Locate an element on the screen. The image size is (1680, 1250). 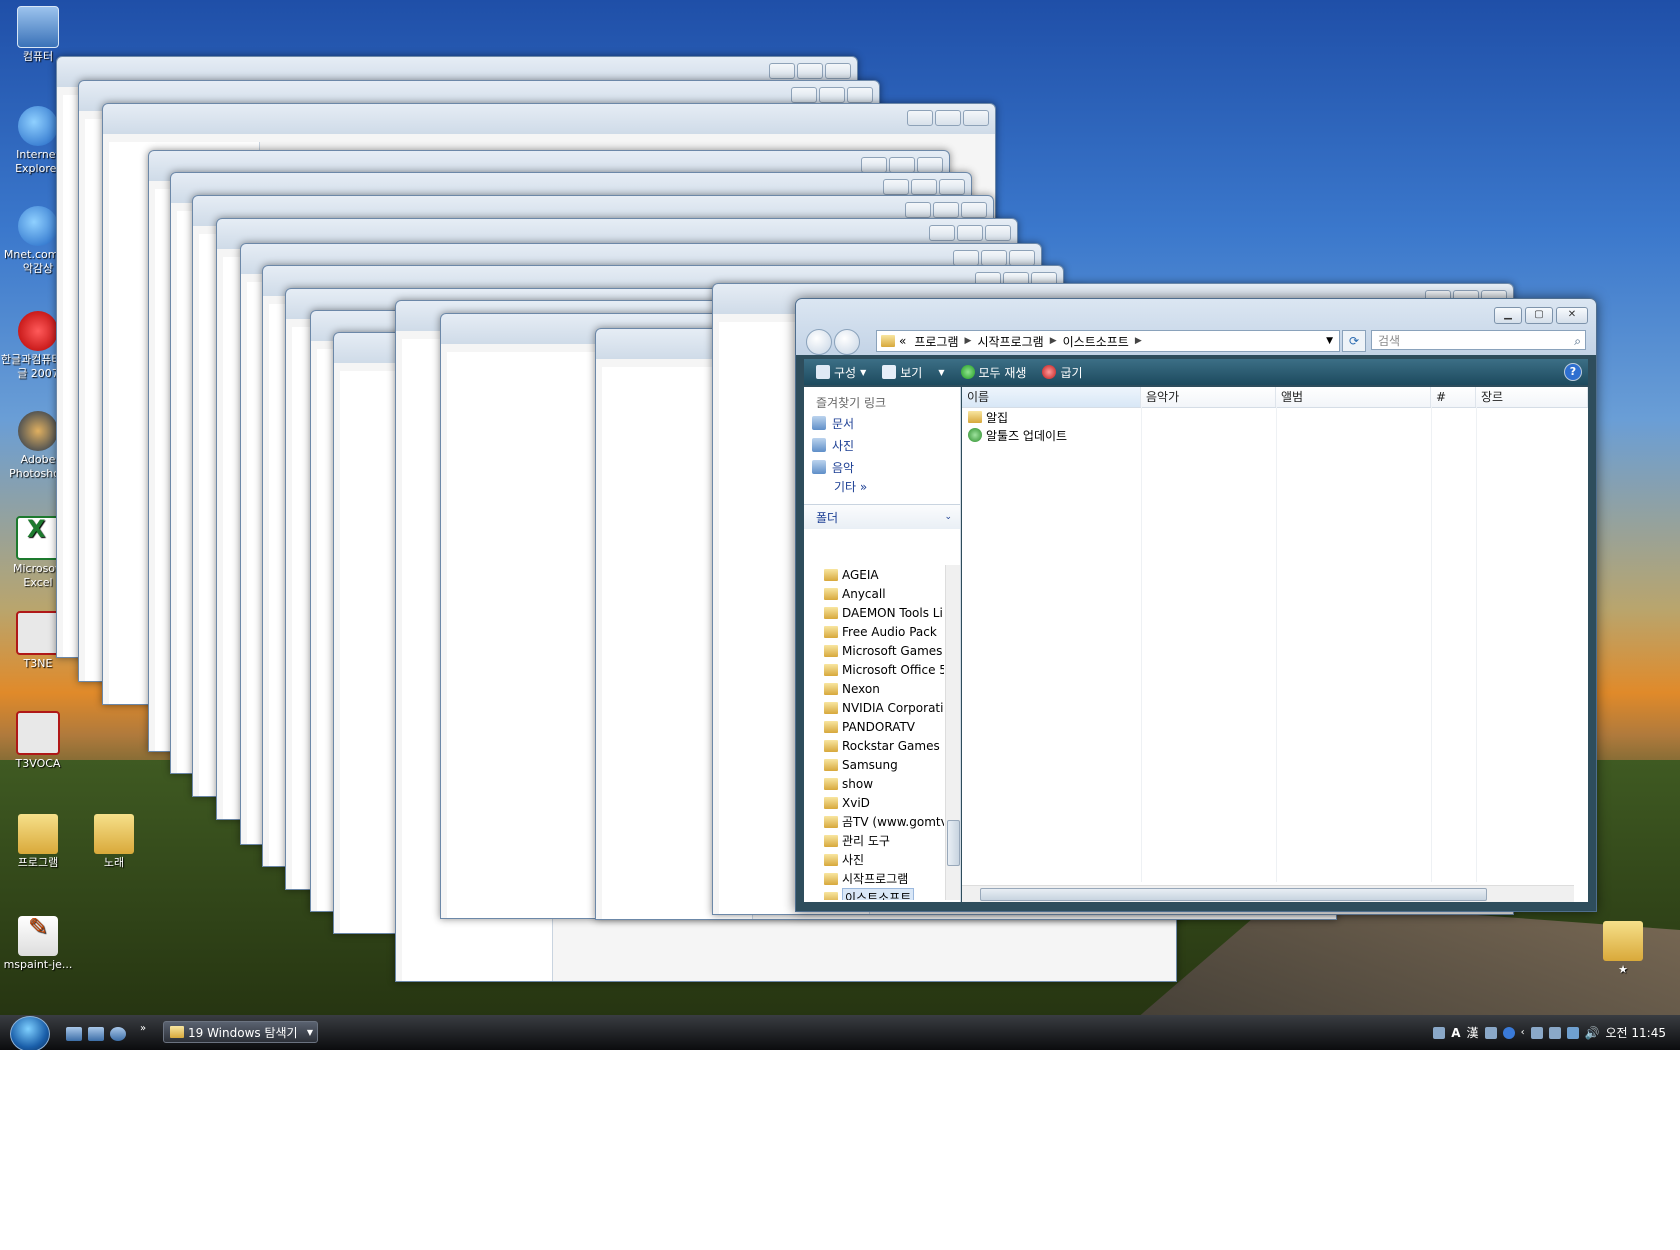
start-button is located at coordinates (30, 1033).